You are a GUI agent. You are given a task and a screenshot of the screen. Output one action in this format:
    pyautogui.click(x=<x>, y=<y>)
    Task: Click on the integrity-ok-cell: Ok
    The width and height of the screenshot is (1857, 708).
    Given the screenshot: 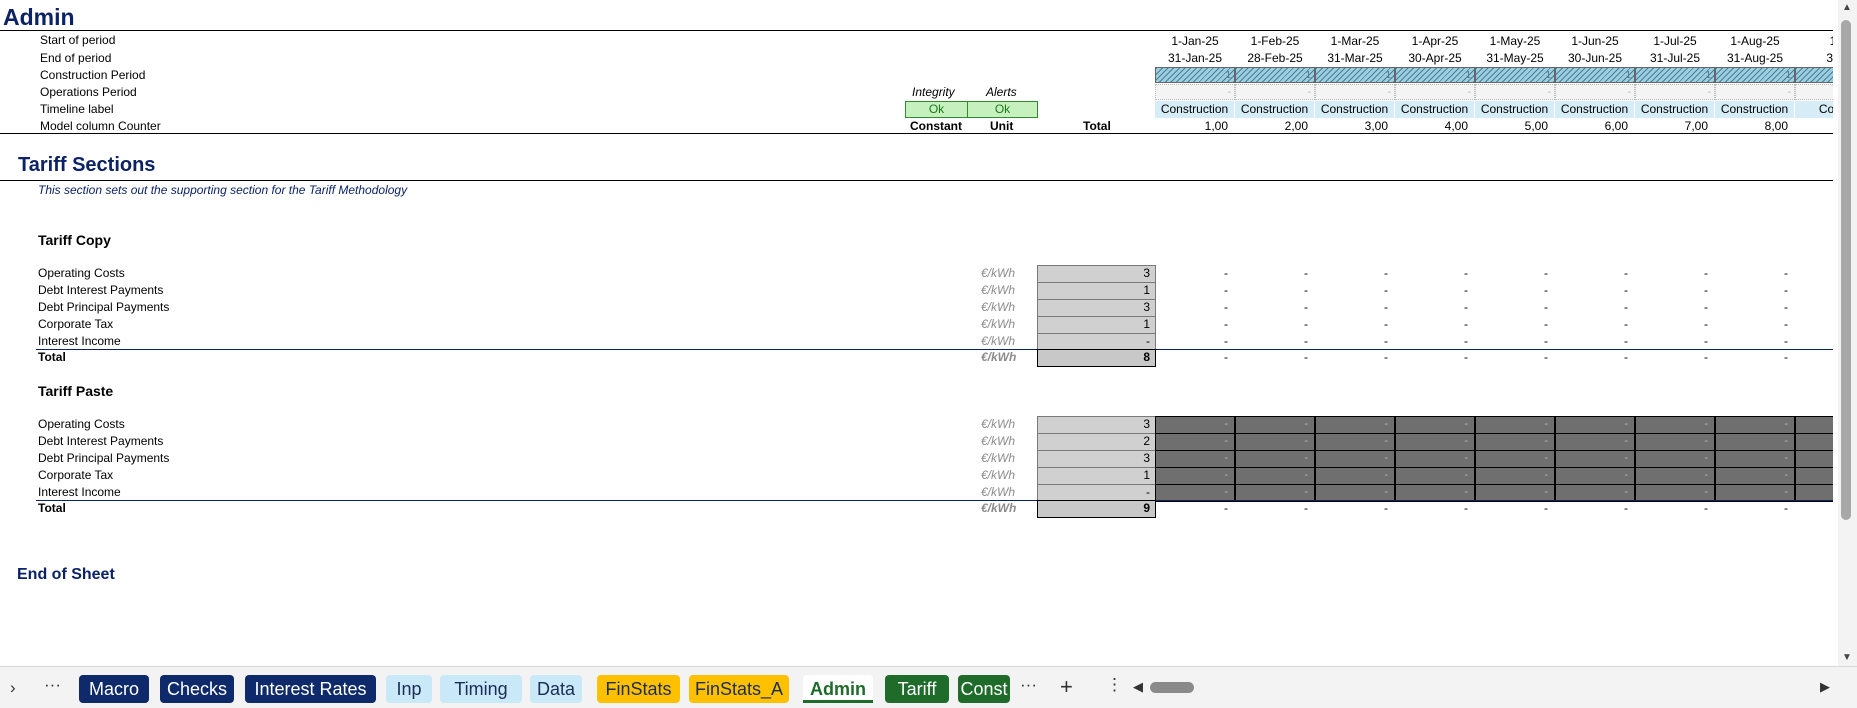 What is the action you would take?
    pyautogui.click(x=936, y=109)
    